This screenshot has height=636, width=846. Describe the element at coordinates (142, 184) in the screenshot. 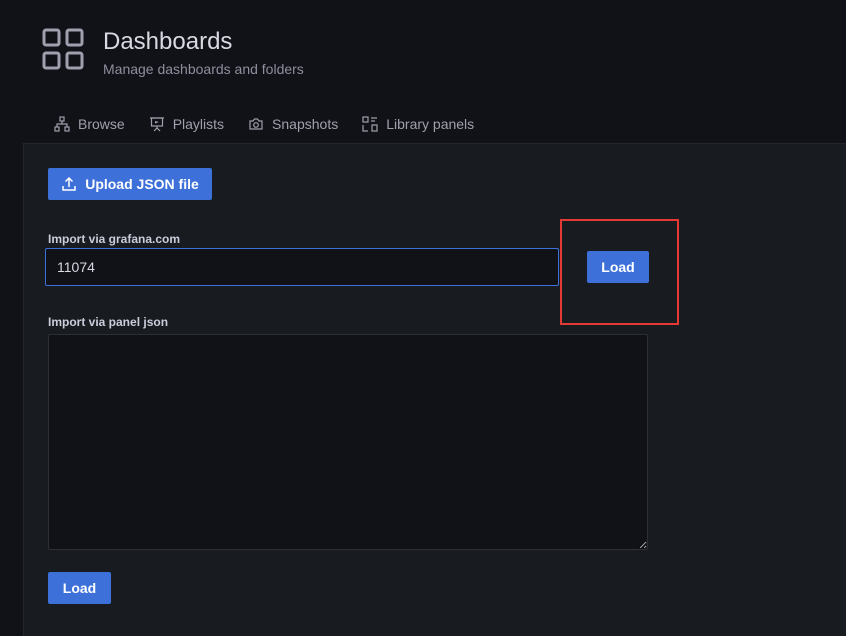

I see `upload-button-label: Upload JSON file` at that location.